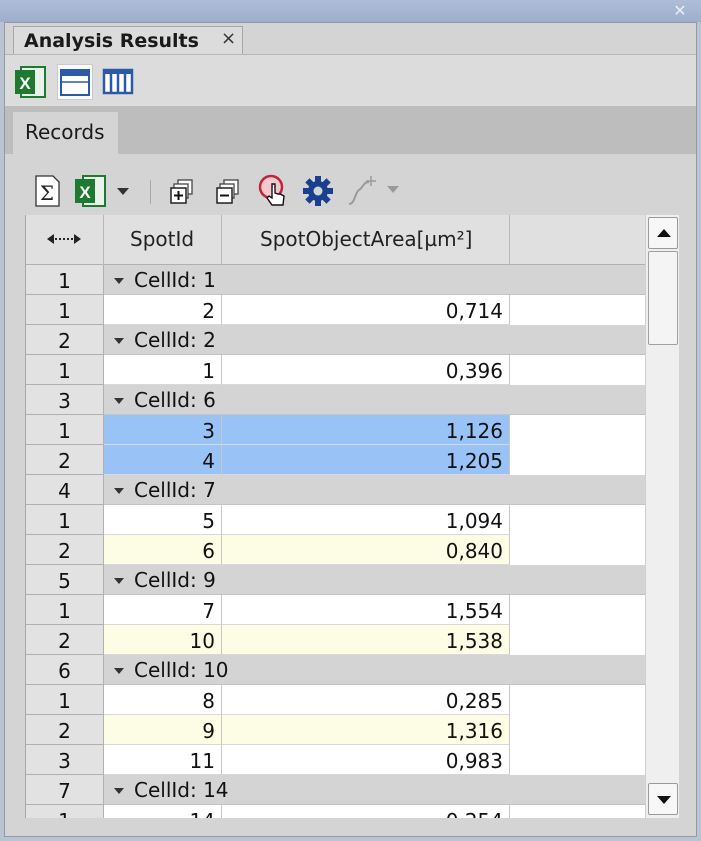 The image size is (701, 841). I want to click on table-row: 1 1 0,396, so click(335, 370).